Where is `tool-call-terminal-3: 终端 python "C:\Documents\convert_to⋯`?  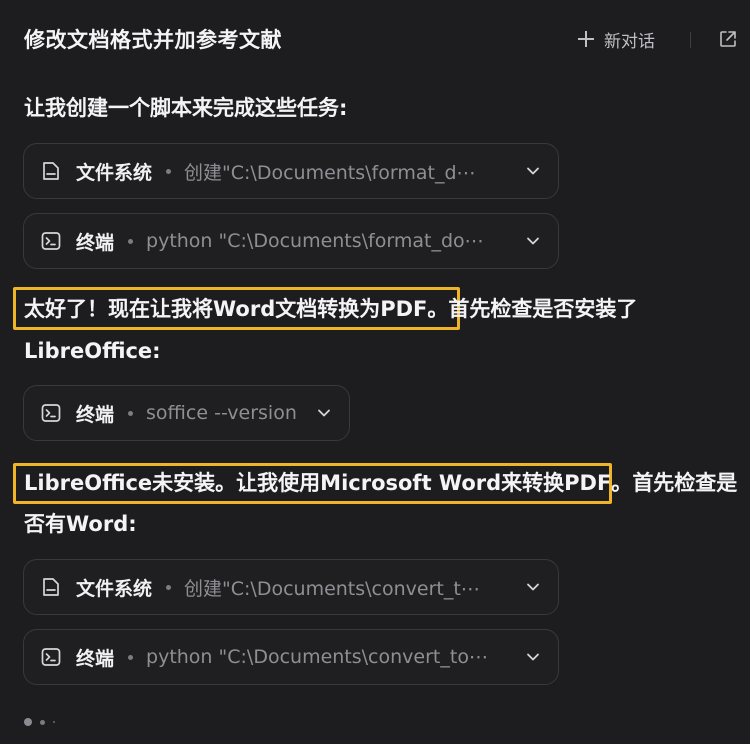 tool-call-terminal-3: 终端 python "C:\Documents\convert_to⋯ is located at coordinates (291, 657).